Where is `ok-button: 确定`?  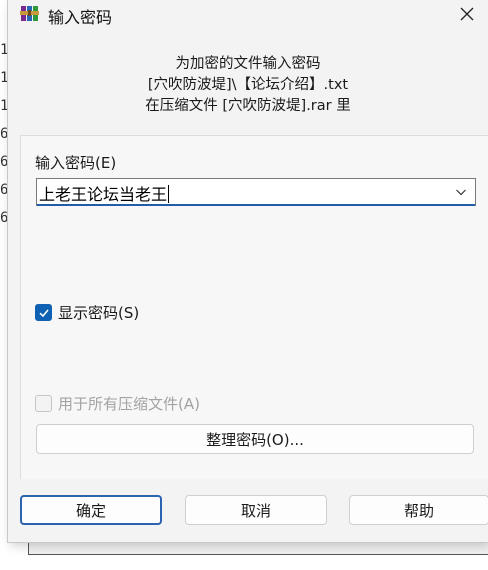
ok-button: 确定 is located at coordinates (91, 510).